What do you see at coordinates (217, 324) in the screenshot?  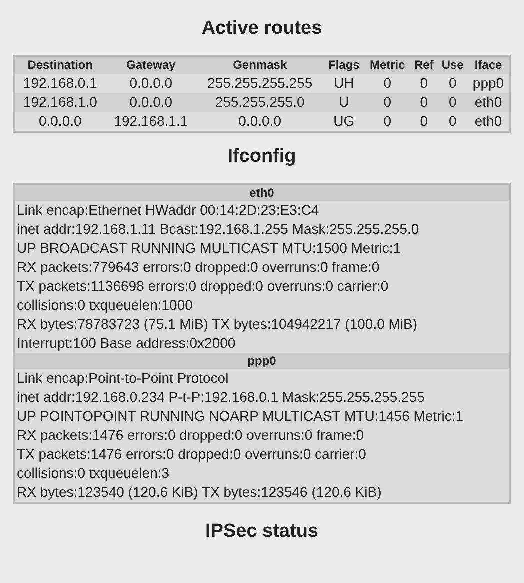 I see `ifconfig-line: RX bytes:78783723 (75.1 MiB) TX bytes:104942217 (100.0 MiB)` at bounding box center [217, 324].